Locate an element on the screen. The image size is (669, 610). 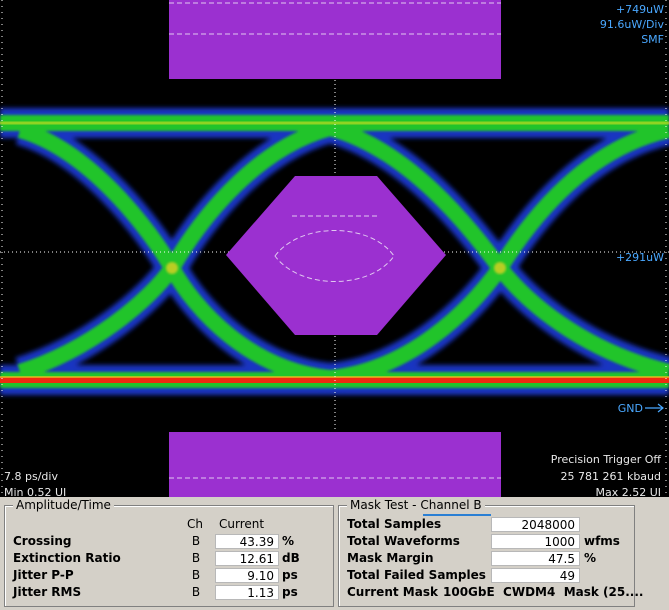
mask-row-unit: % is located at coordinates (590, 558).